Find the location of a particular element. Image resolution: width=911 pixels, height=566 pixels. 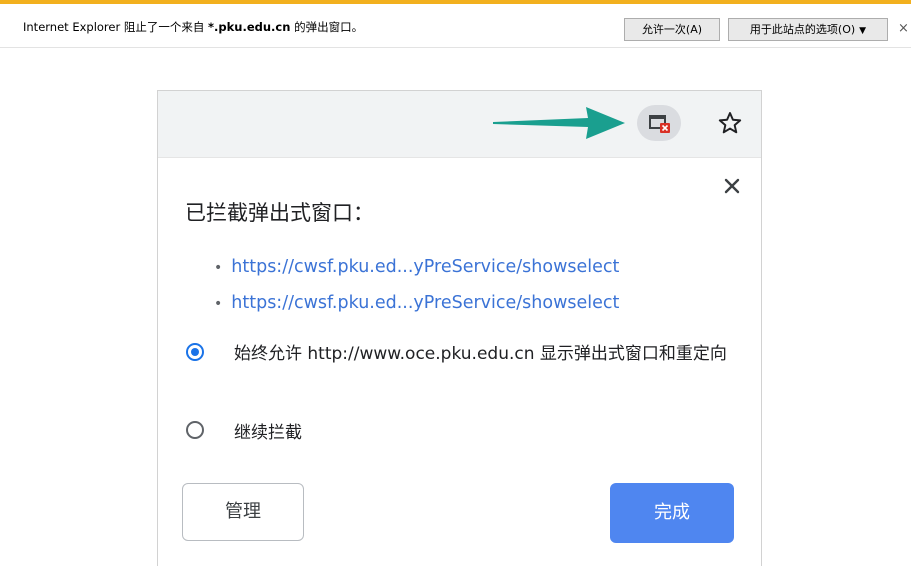

site-options-label: 用于此站点的选项(O) is located at coordinates (802, 29).